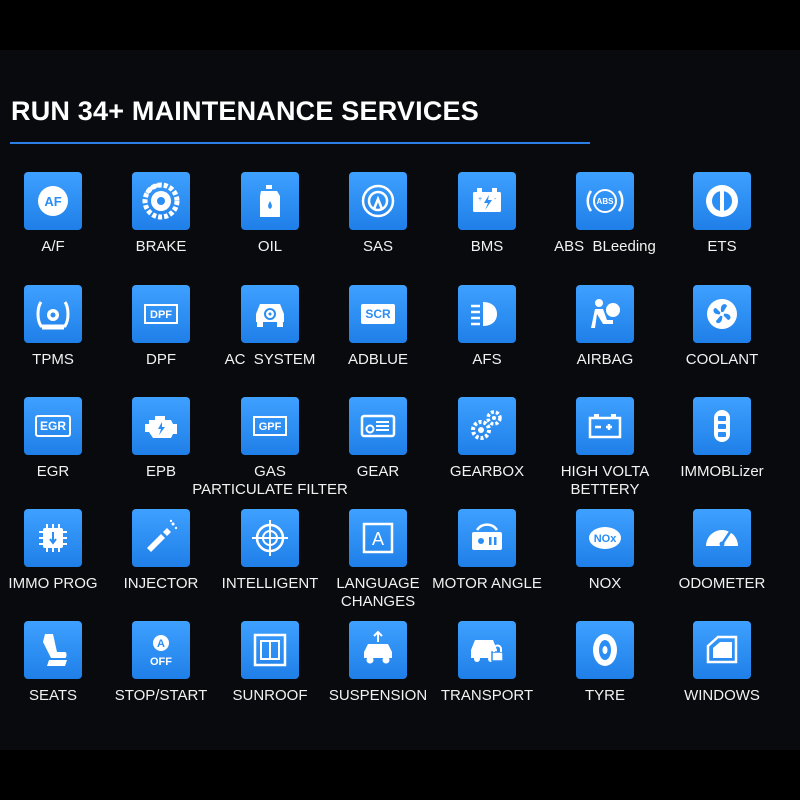 The width and height of the screenshot is (800, 800). I want to click on service-icon-button: + -, so click(487, 201).